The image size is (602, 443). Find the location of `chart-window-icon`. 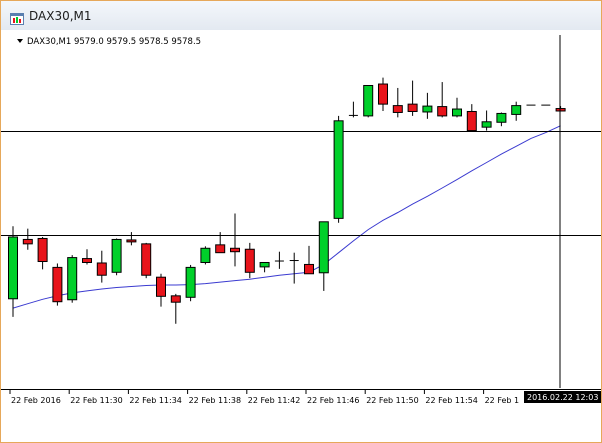

chart-window-icon is located at coordinates (17, 17).